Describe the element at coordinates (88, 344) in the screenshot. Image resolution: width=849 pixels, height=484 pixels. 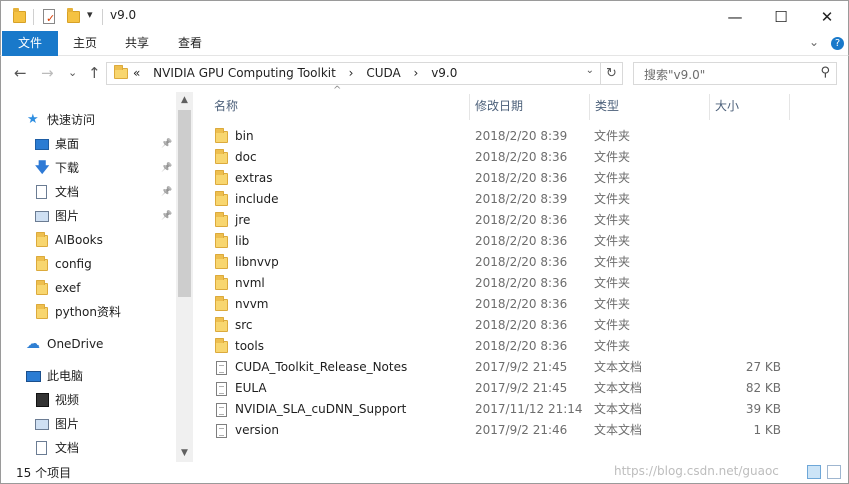
I see `sidebar-item-onedrive: ☁ OneDrive` at that location.